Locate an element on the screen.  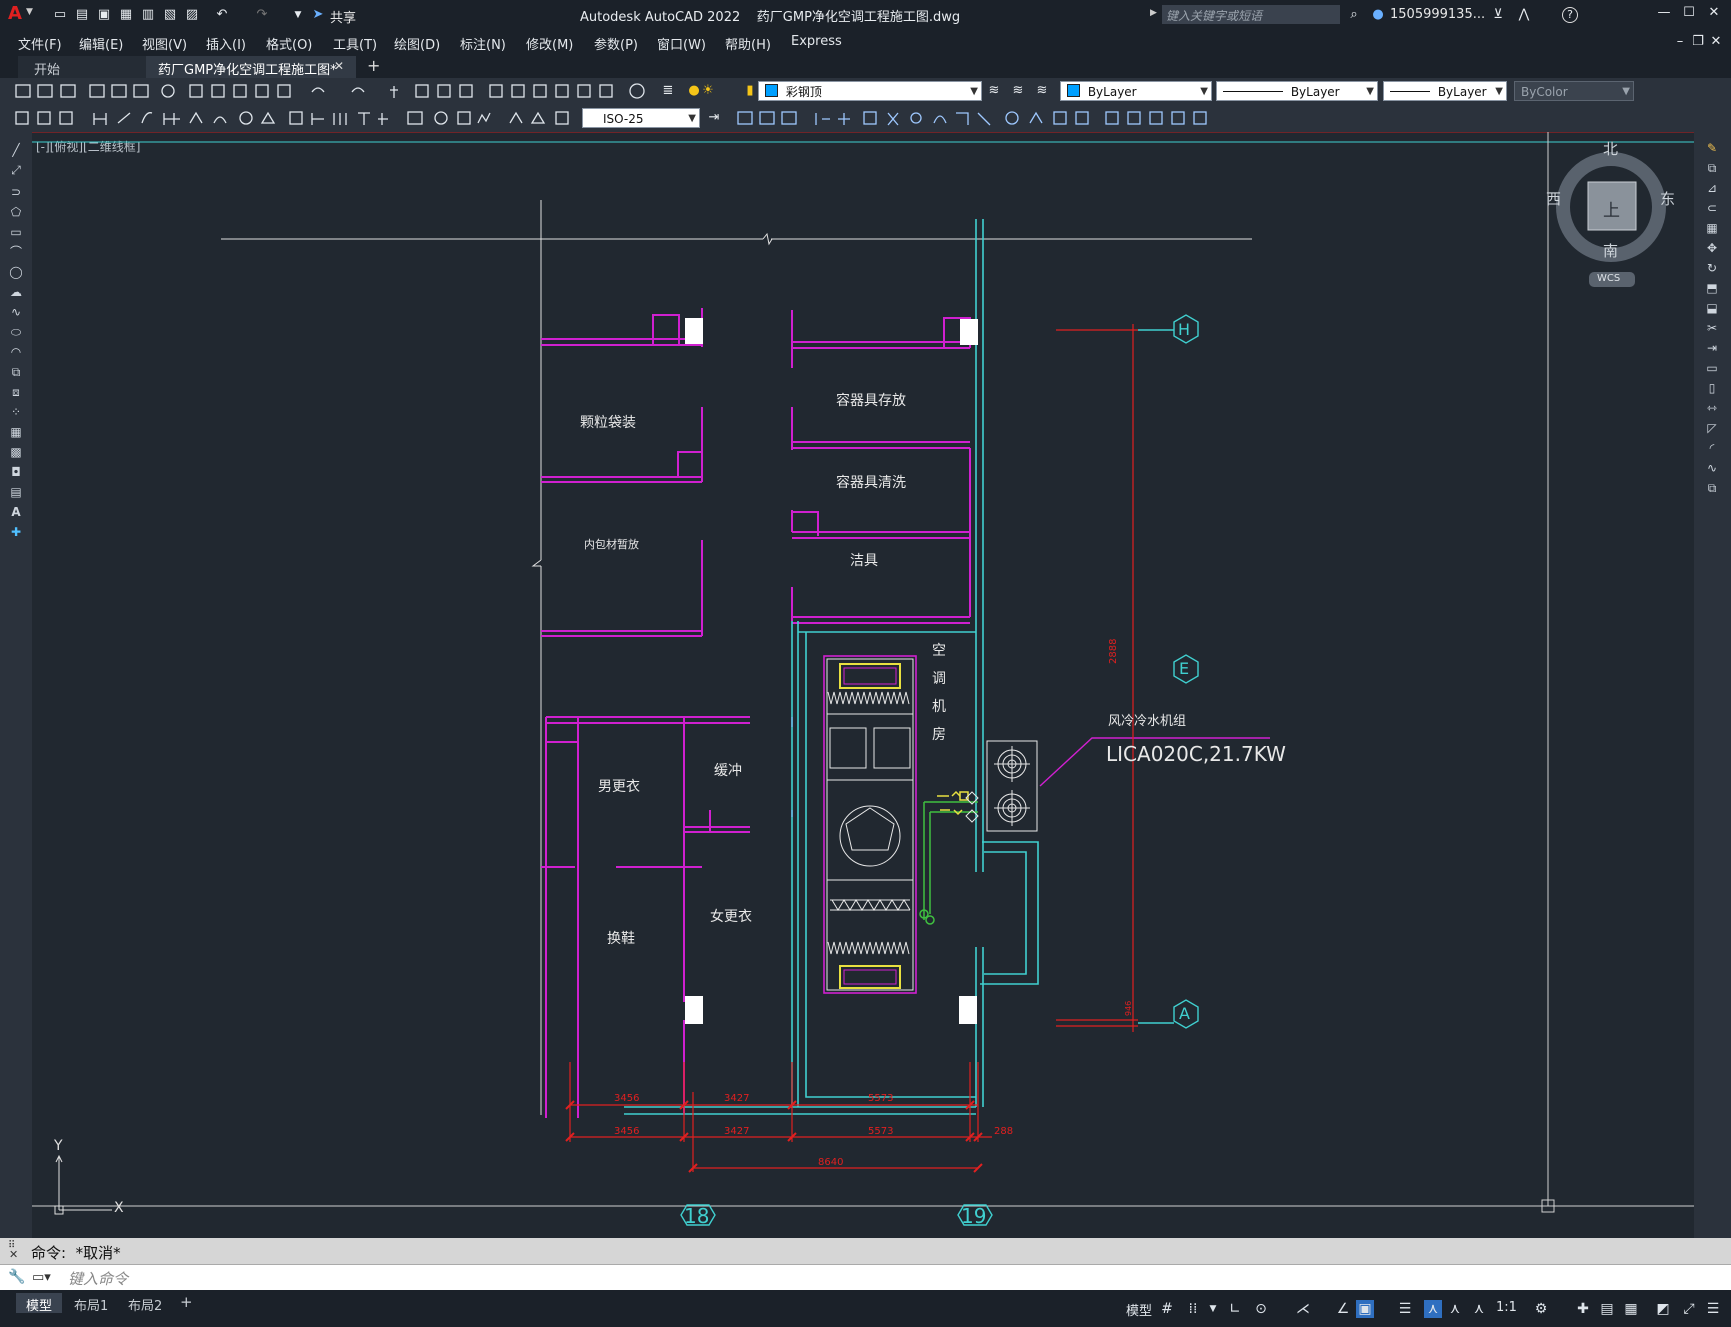
snap-icon: ⁞⁞ is located at coordinates (1193, 1309).